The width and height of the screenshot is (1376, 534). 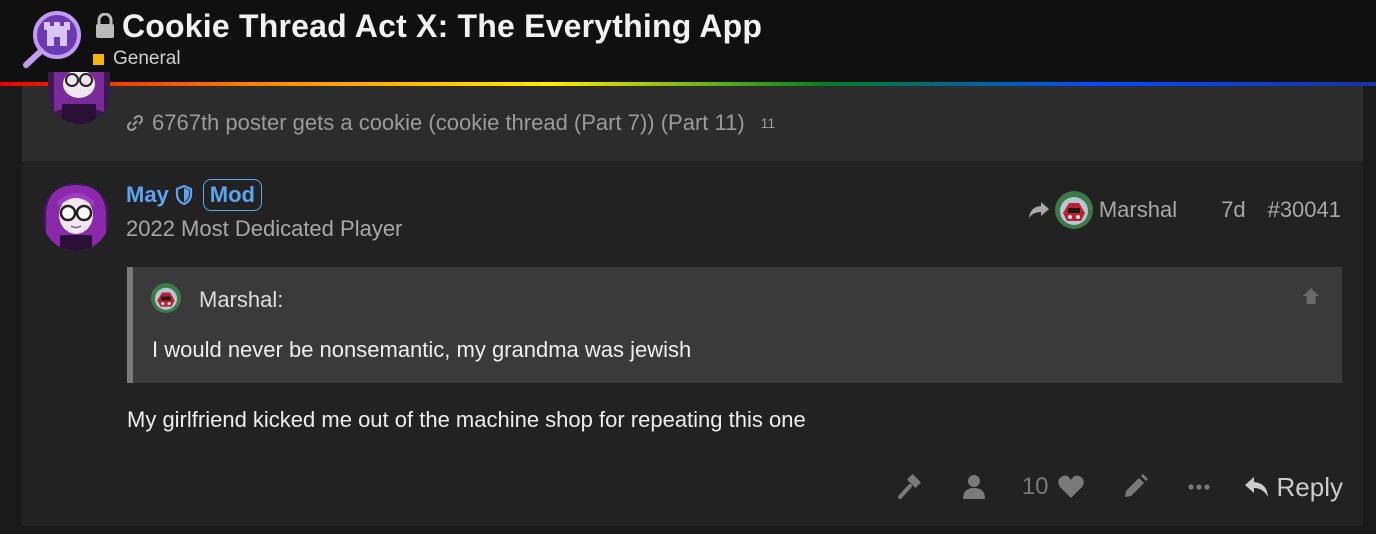 I want to click on quote-avatar-image-icon, so click(x=166, y=298).